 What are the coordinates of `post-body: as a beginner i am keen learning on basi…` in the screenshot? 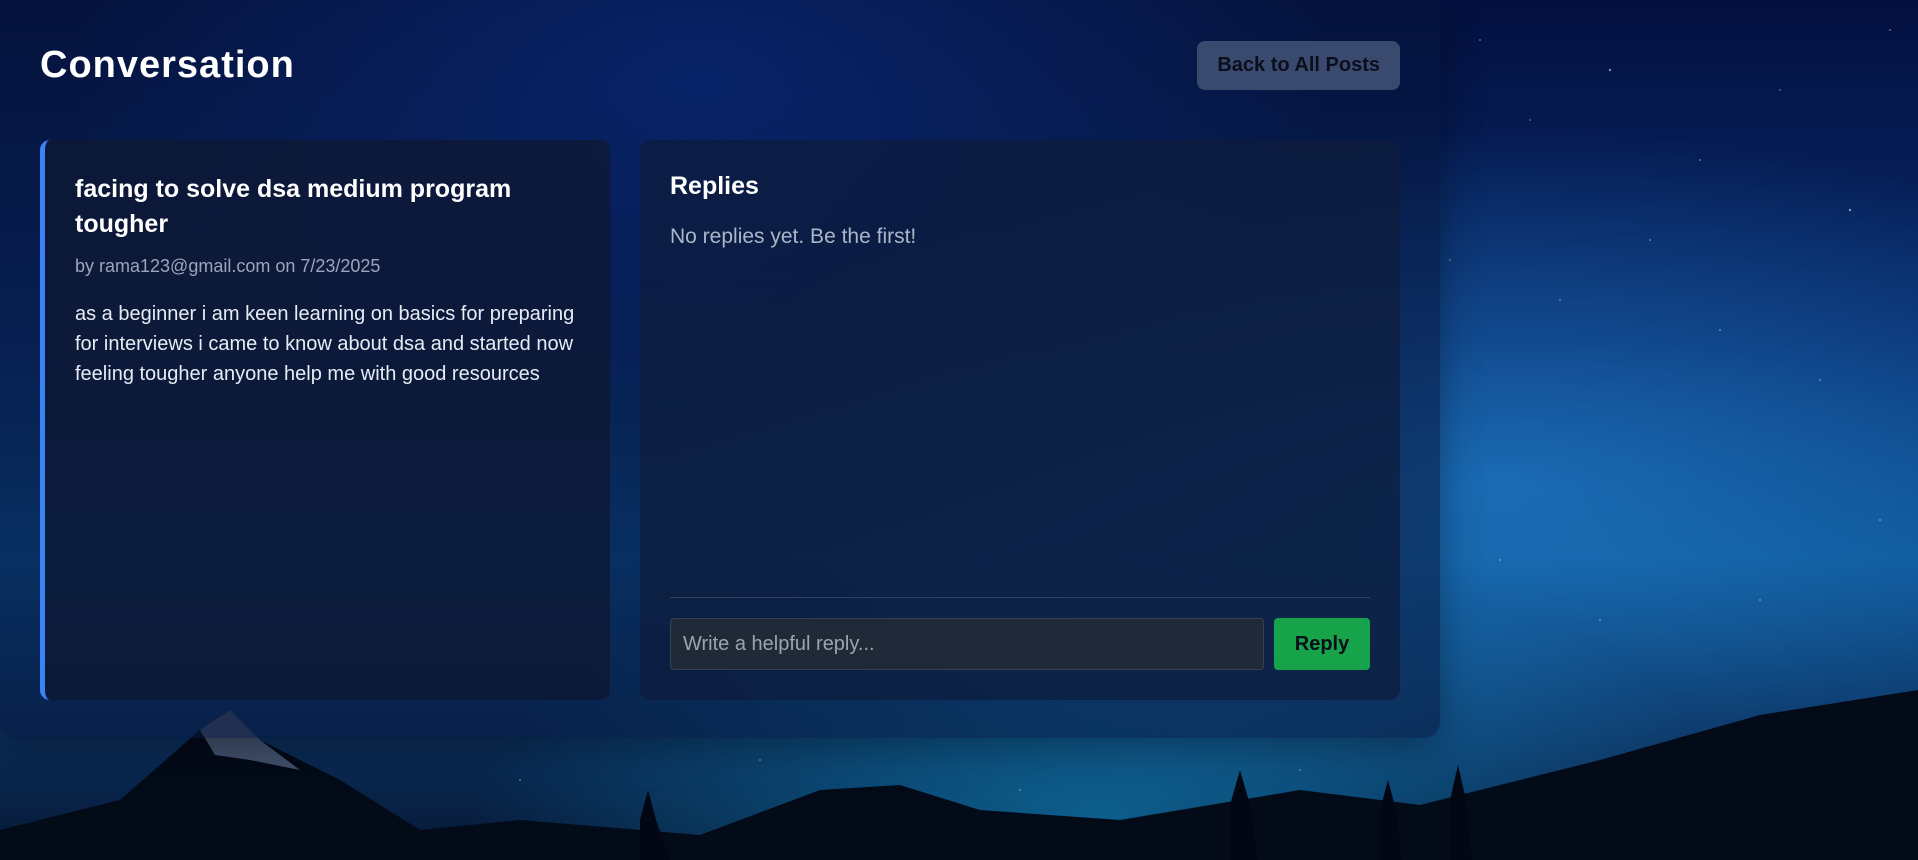 It's located at (325, 344).